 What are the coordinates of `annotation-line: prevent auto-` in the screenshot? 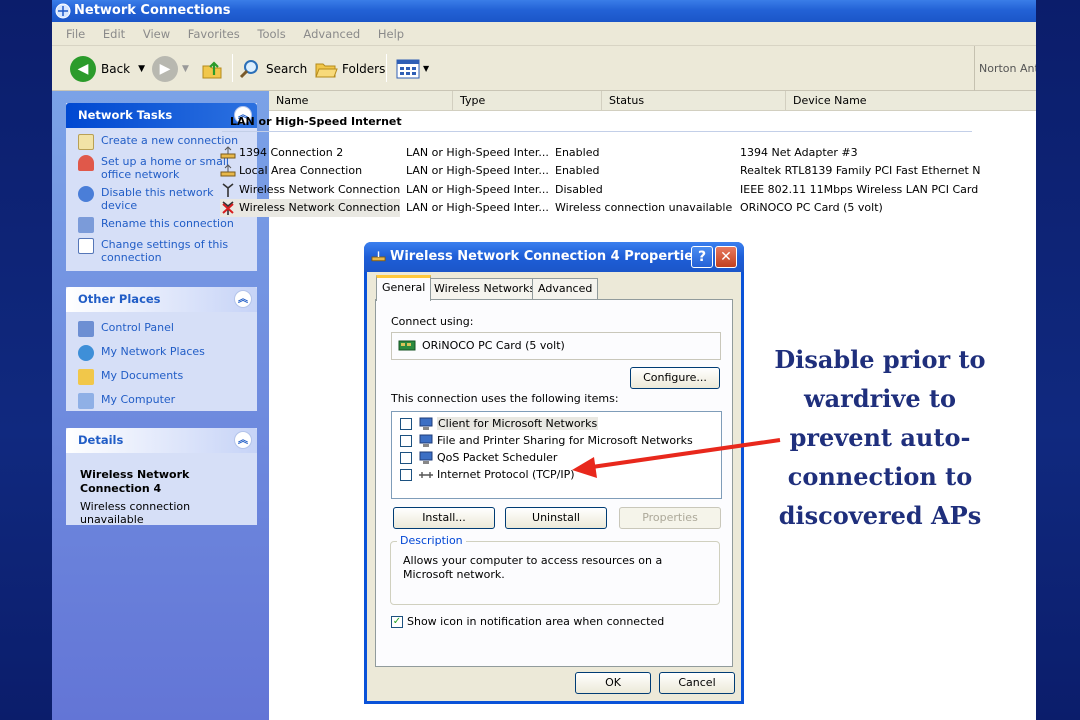 It's located at (880, 437).